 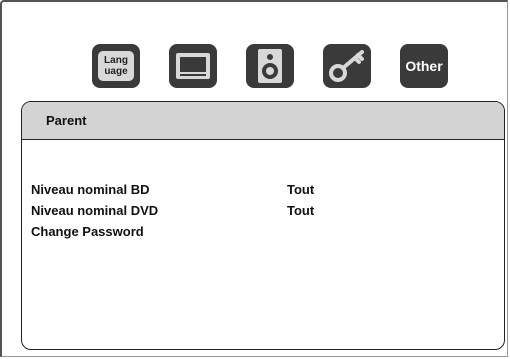 I want to click on tab-parent, so click(x=347, y=66).